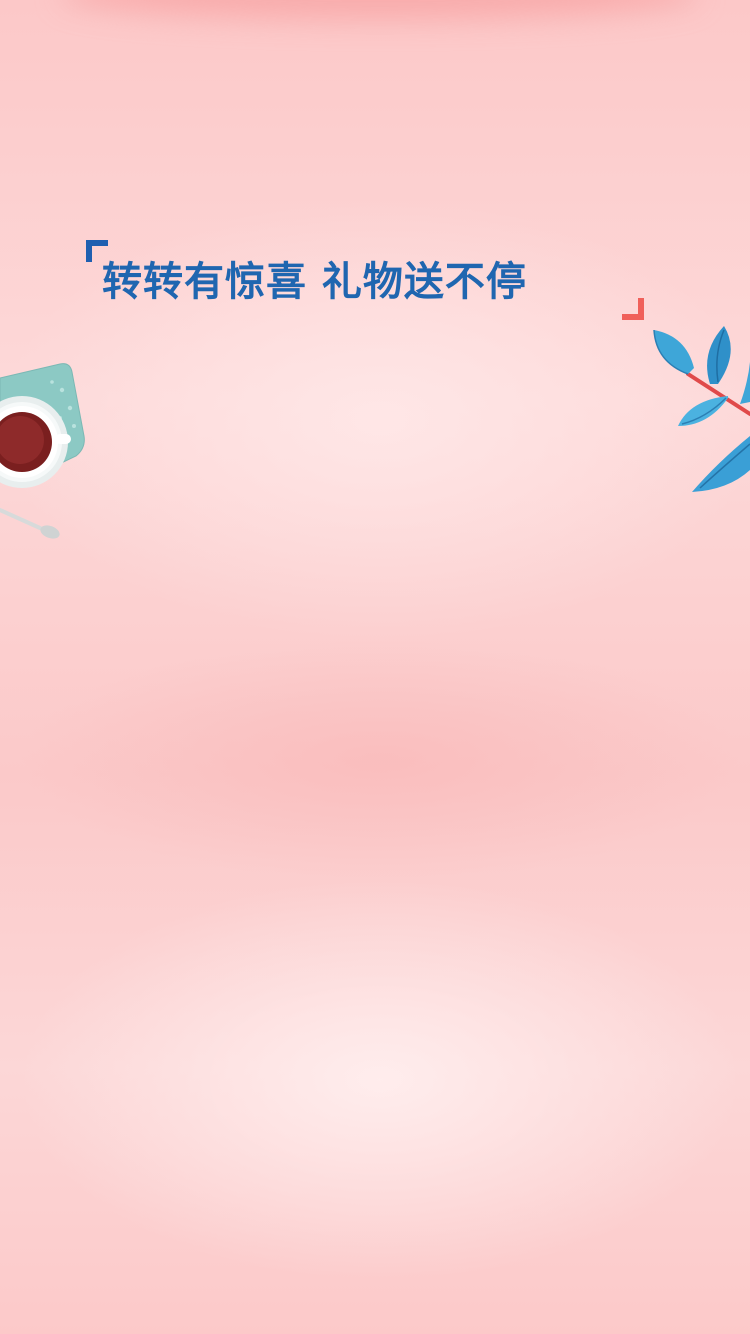  Describe the element at coordinates (42, 451) in the screenshot. I see `coffee-cup-icon` at that location.